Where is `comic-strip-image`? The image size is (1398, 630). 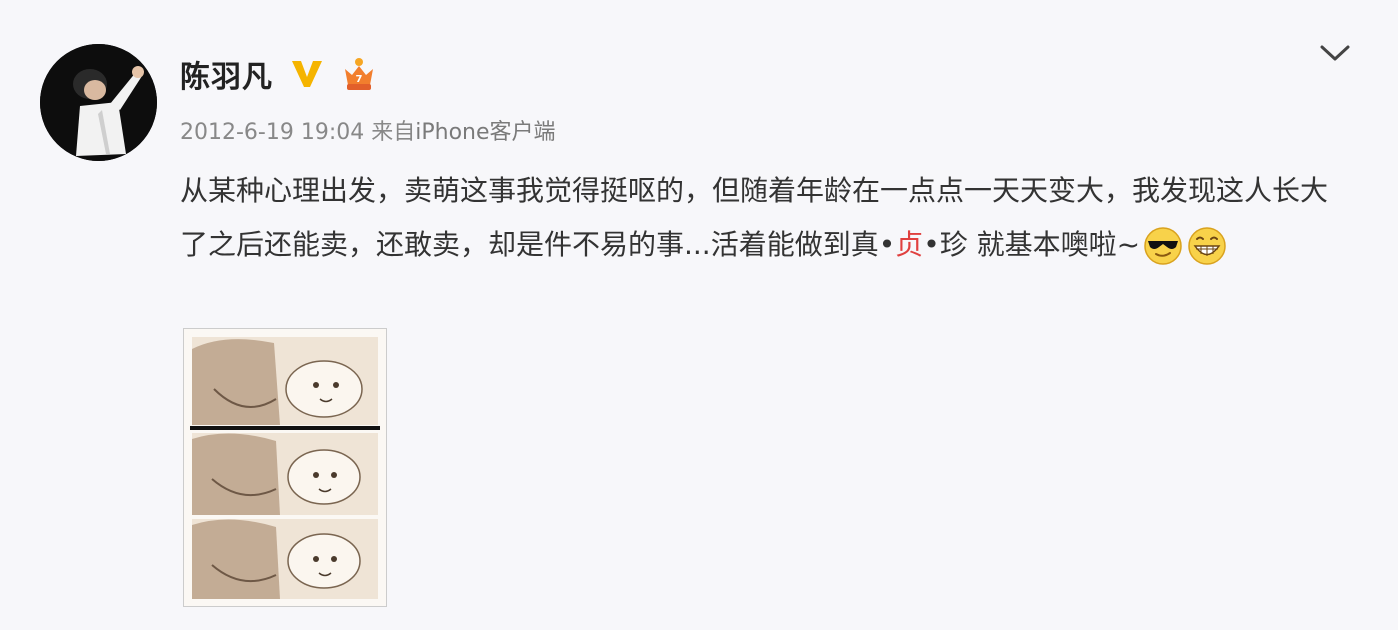 comic-strip-image is located at coordinates (285, 467).